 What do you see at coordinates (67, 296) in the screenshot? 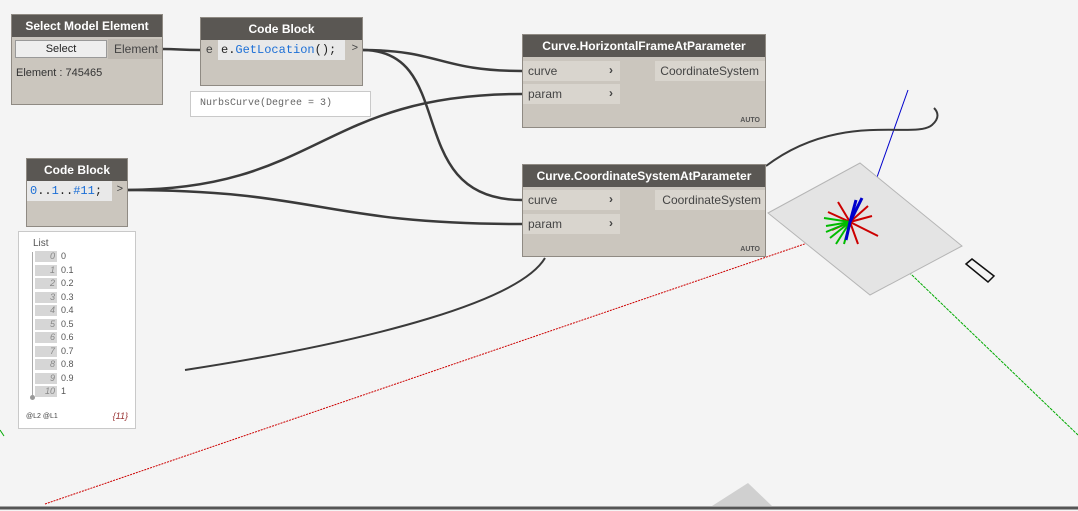
I see `list-item-value: 0.3` at bounding box center [67, 296].